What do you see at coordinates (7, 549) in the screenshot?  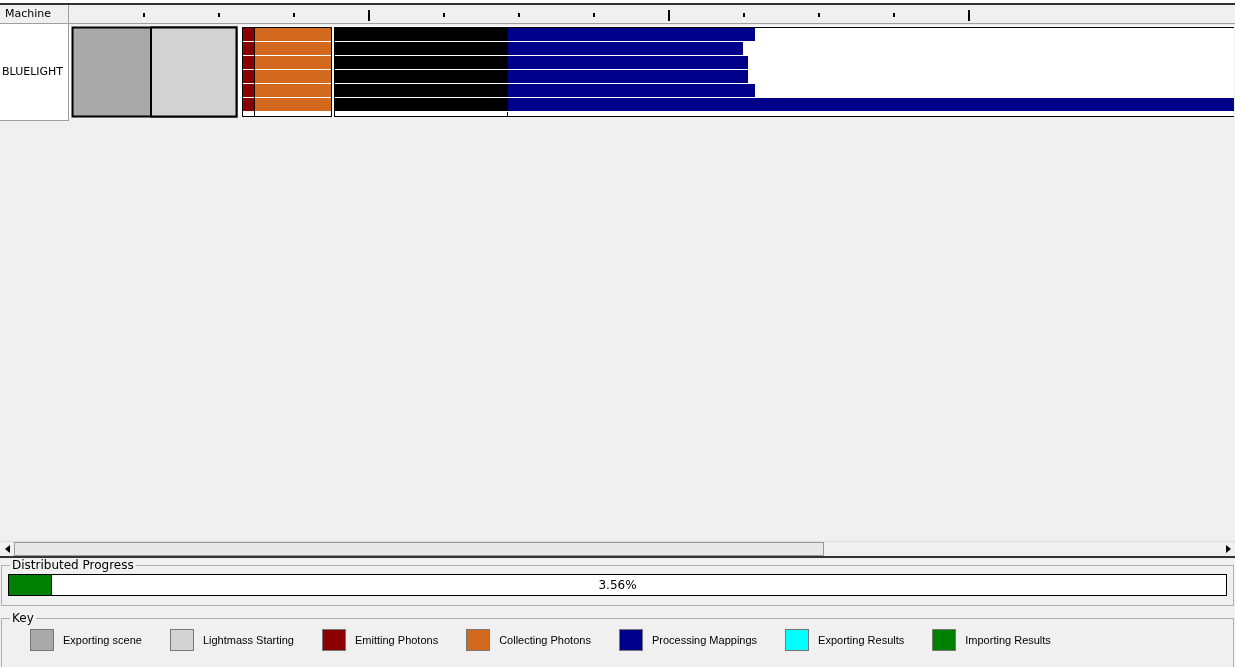 I see `left-arrow-icon` at bounding box center [7, 549].